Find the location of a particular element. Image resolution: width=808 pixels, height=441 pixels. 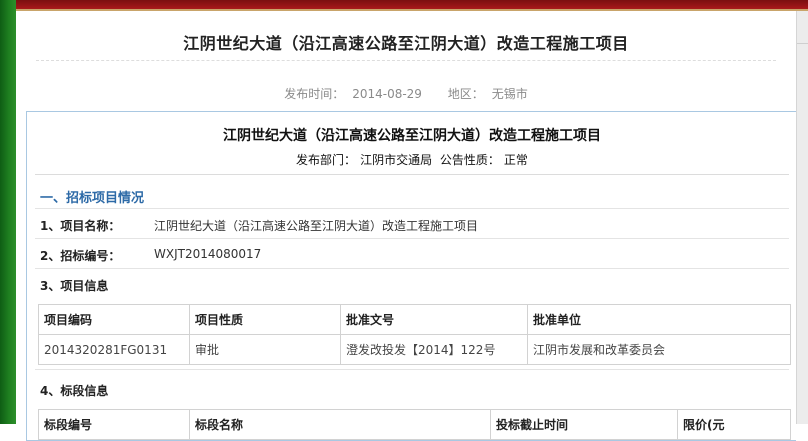

department-label: 发布部门： is located at coordinates (326, 160).